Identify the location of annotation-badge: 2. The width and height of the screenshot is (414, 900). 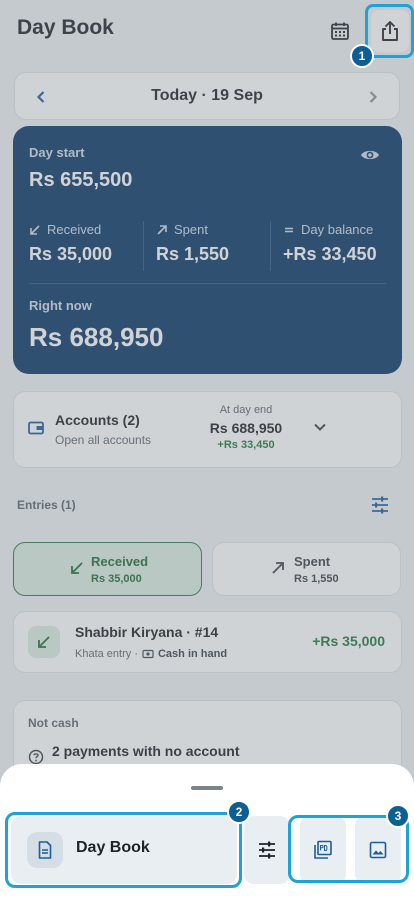
(239, 812).